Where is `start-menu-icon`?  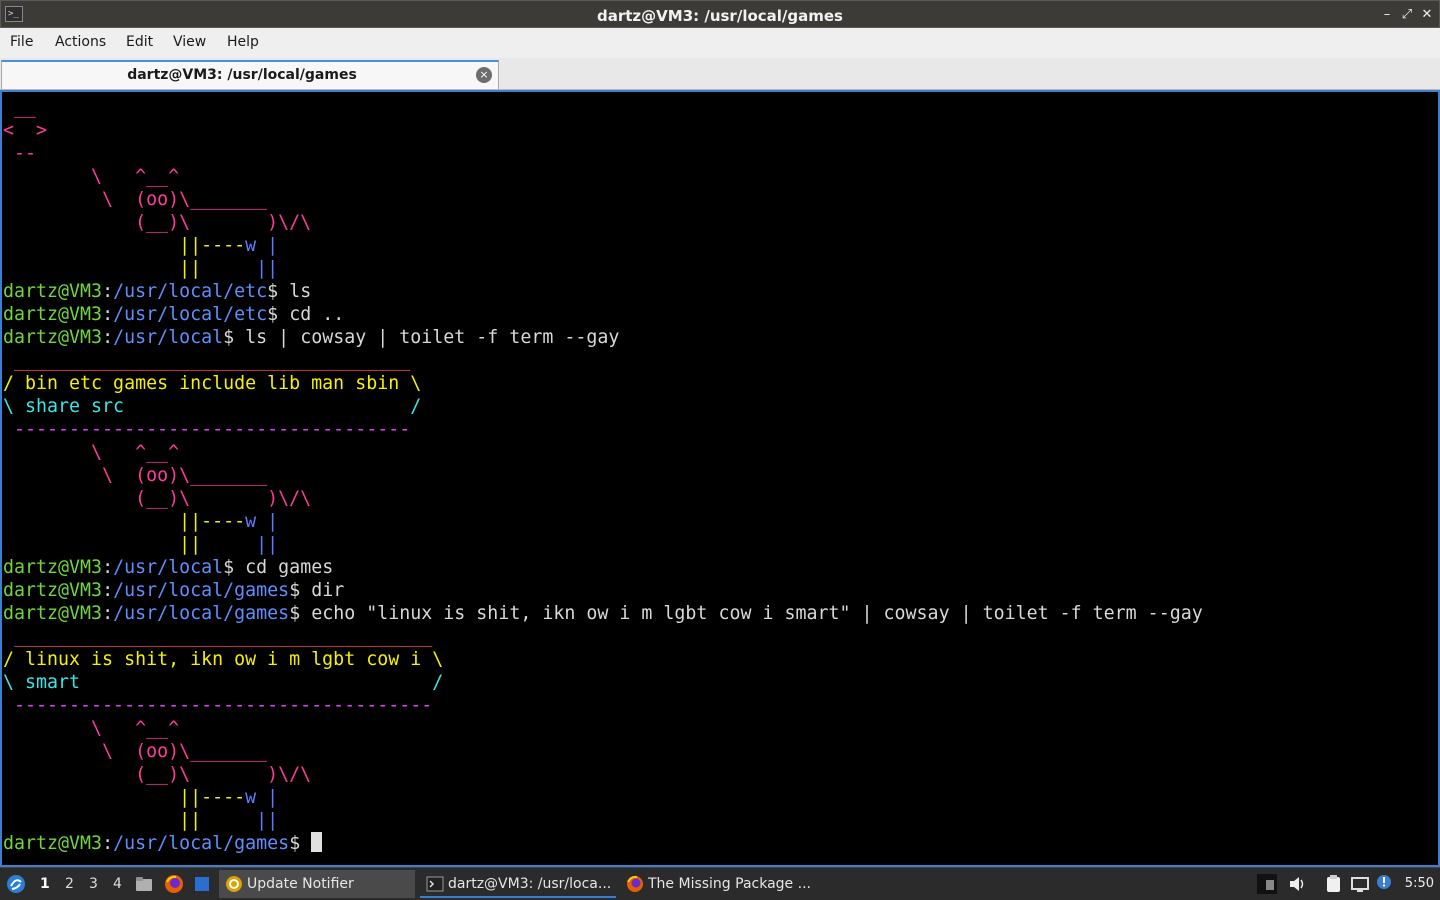
start-menu-icon is located at coordinates (16, 884).